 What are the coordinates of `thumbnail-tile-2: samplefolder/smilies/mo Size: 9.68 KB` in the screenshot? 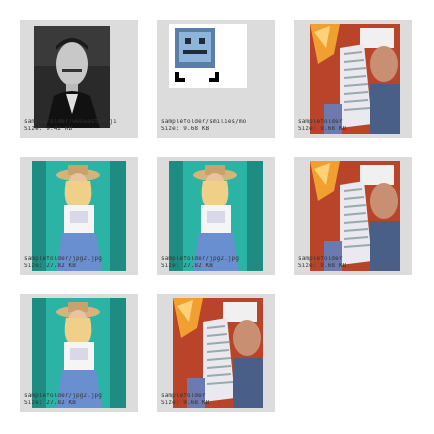 It's located at (216, 79).